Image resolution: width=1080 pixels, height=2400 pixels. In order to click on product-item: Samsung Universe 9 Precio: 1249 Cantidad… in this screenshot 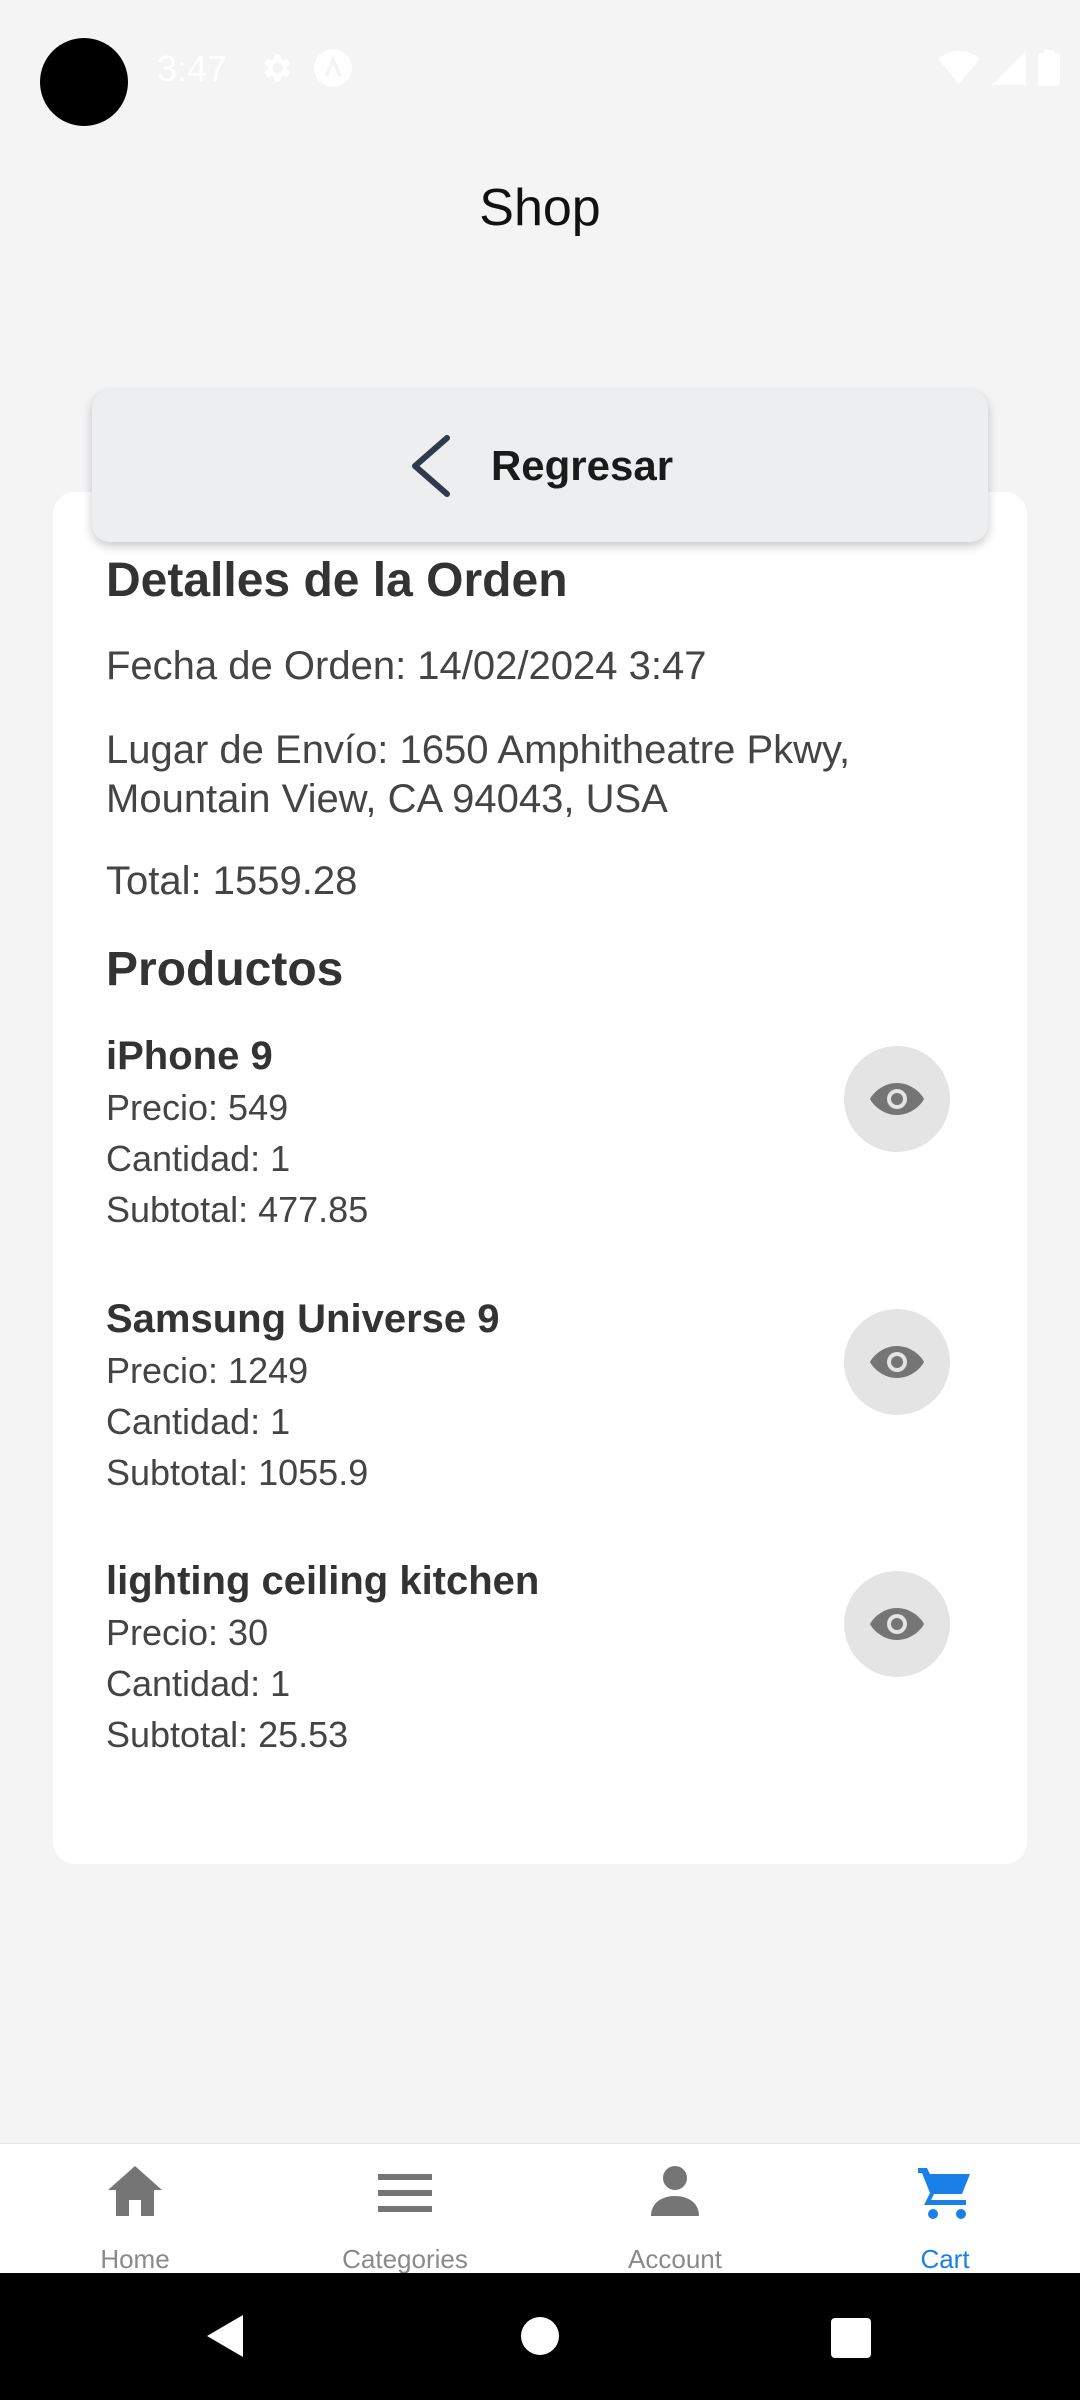, I will do `click(546, 1393)`.